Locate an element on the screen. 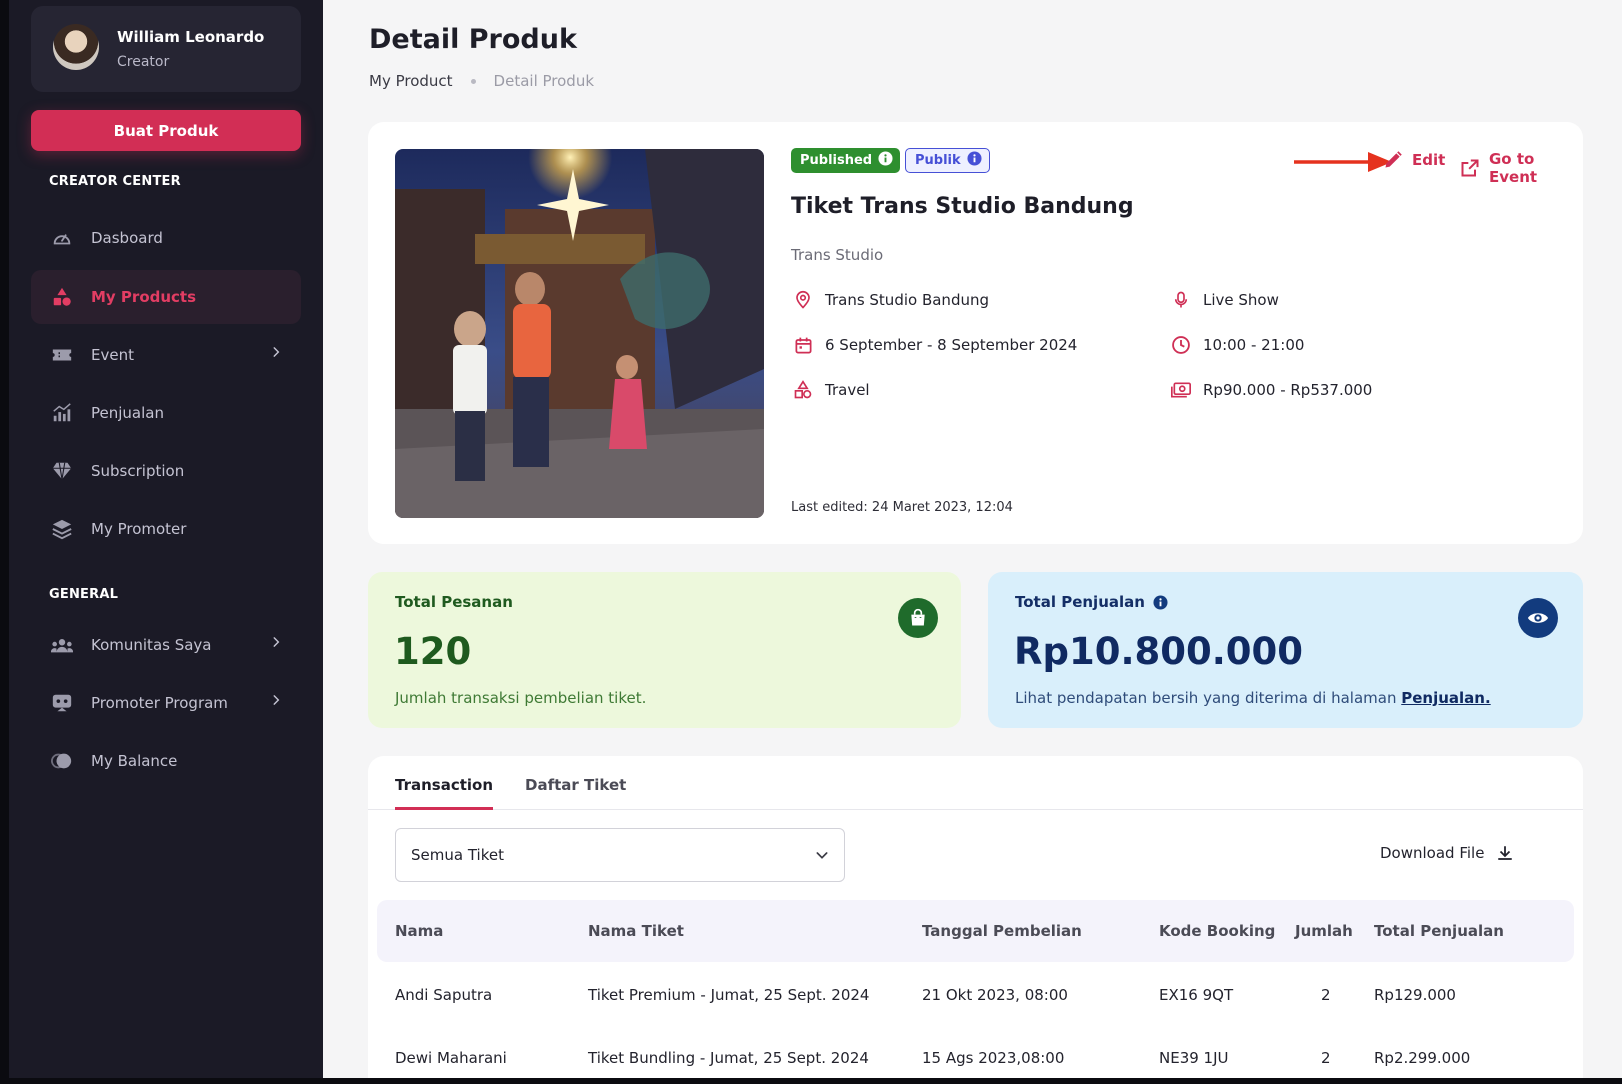 The image size is (1622, 1084). sidebar-item-my-products: My Products is located at coordinates (166, 297).